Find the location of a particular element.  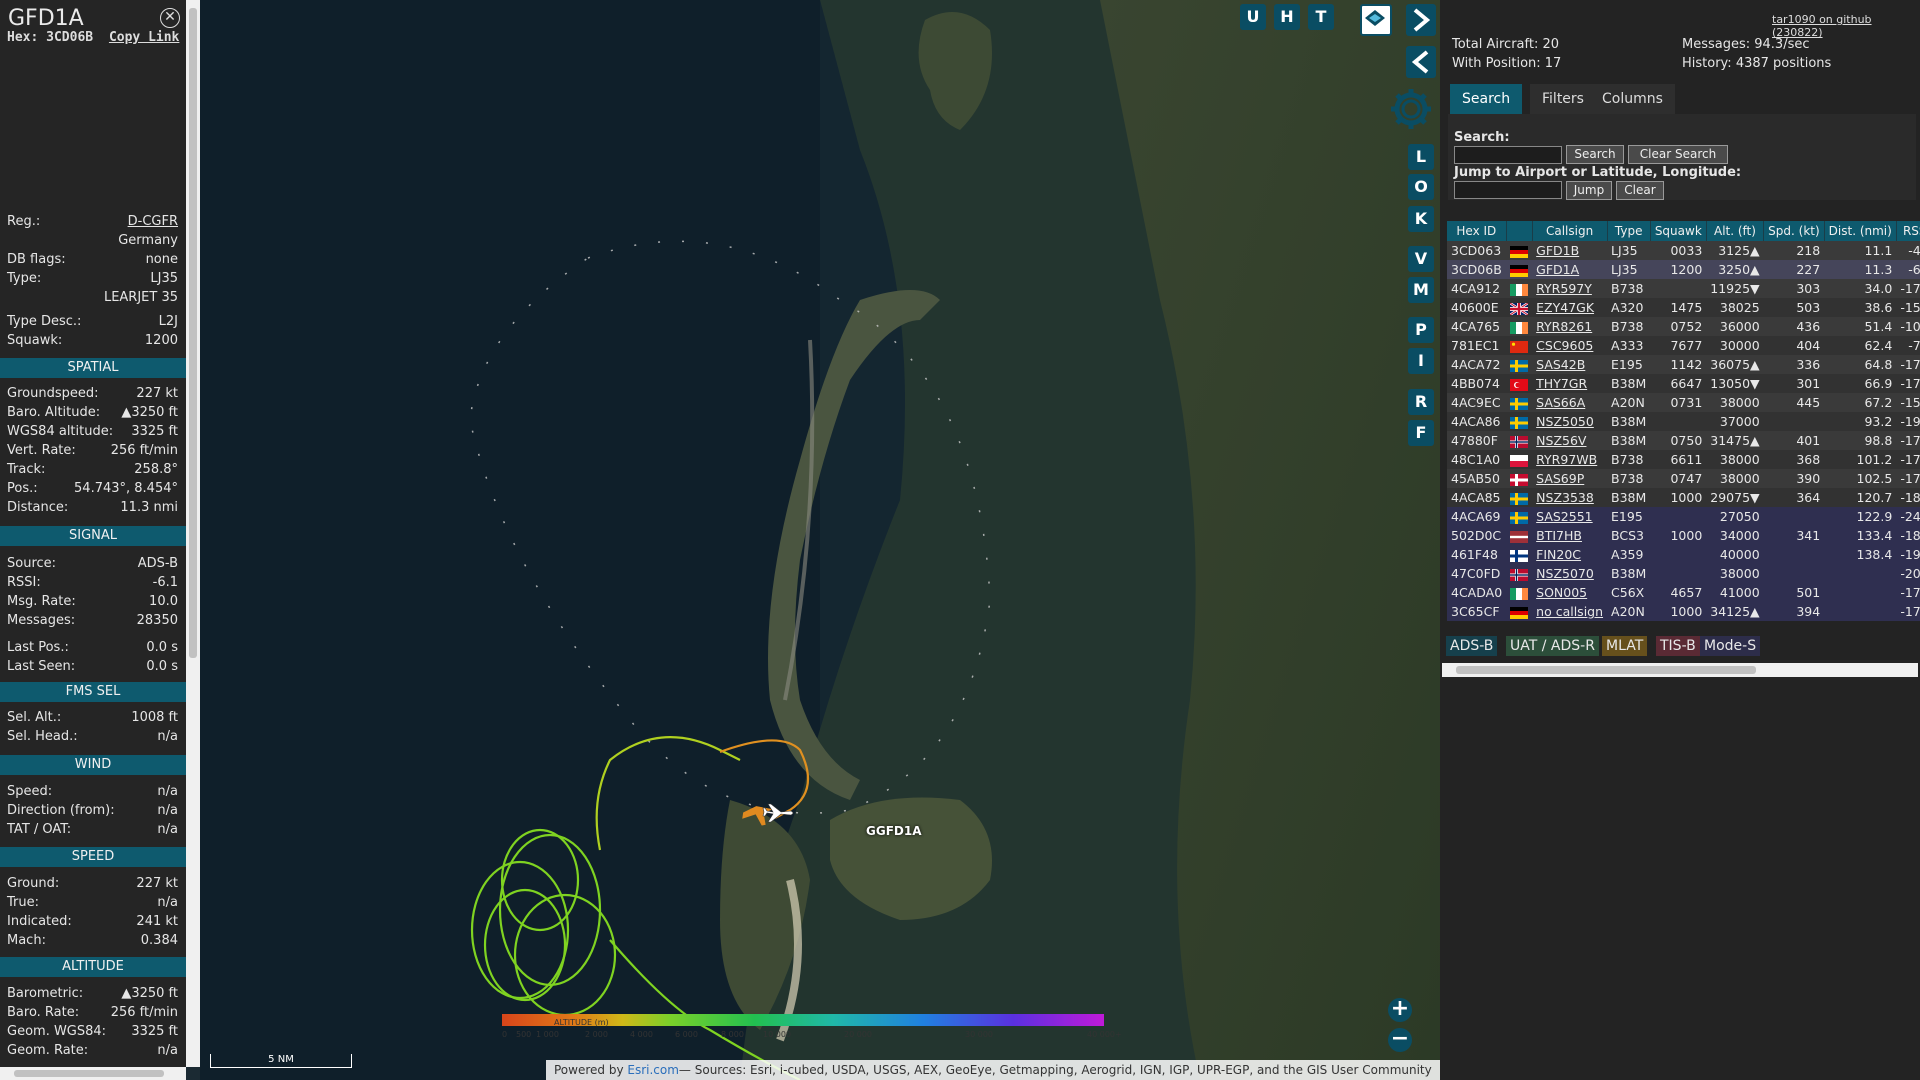

map-button-v: V is located at coordinates (1421, 259).